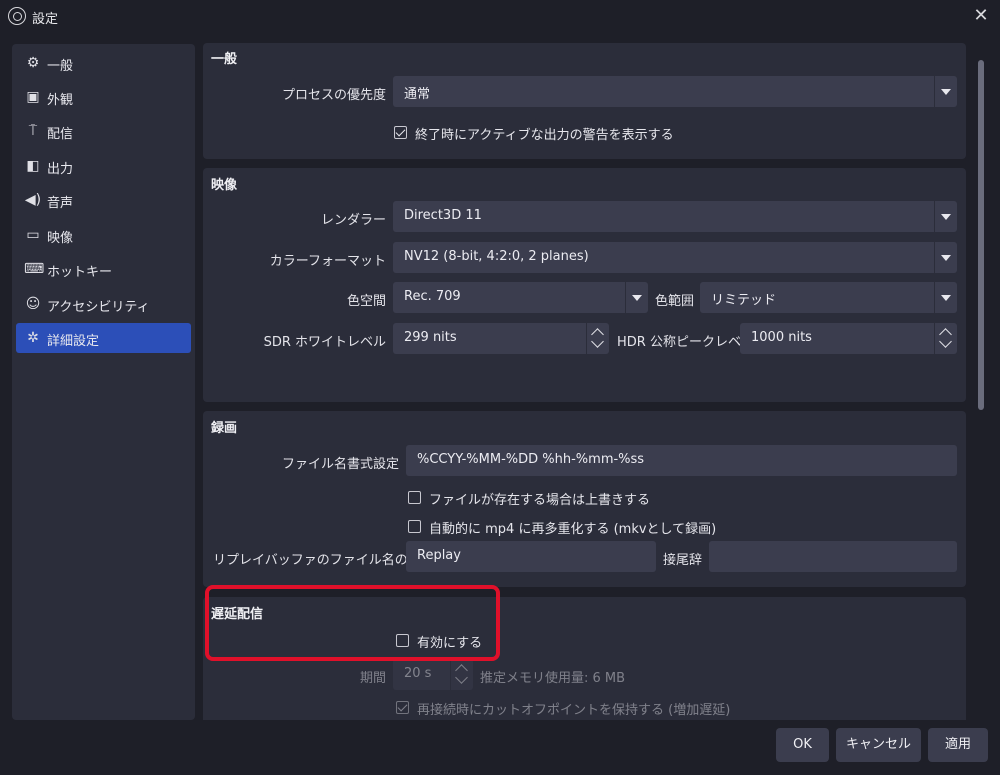  Describe the element at coordinates (33, 97) in the screenshot. I see `appearance-icon: ▣` at that location.